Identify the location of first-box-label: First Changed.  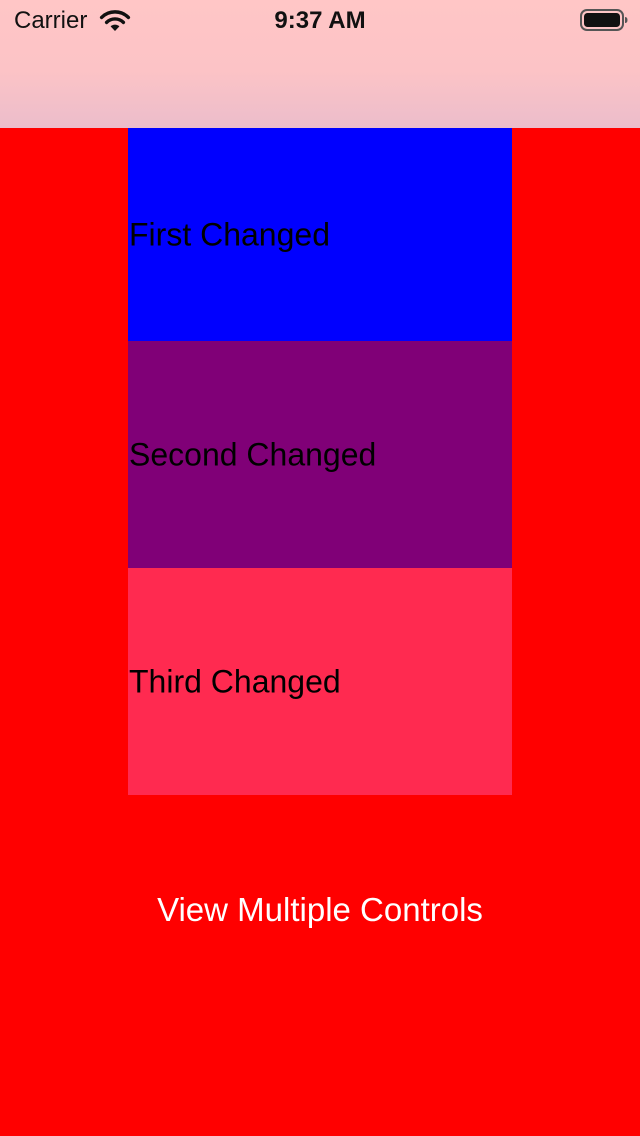
(229, 234).